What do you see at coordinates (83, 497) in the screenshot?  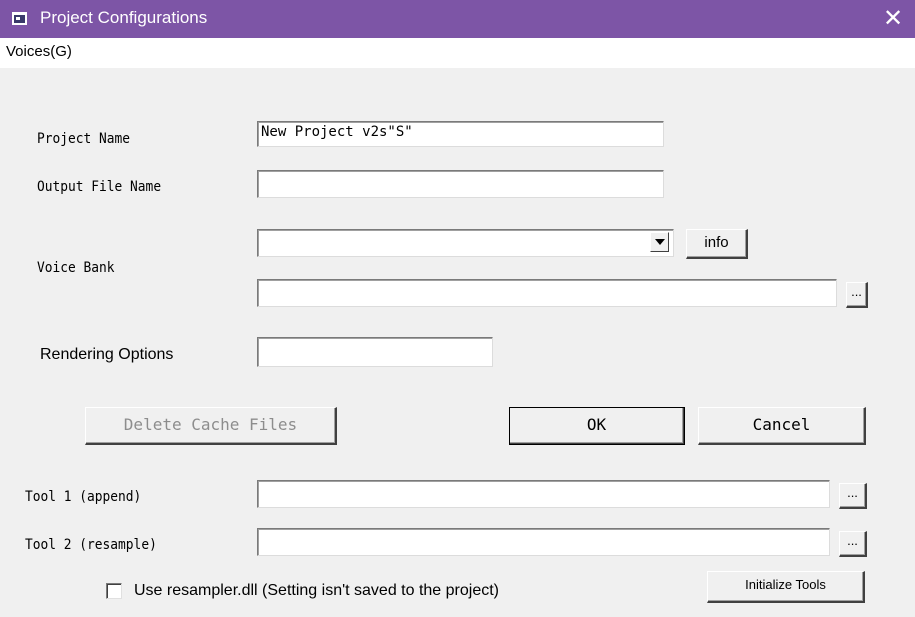 I see `tool1-label: Tool 1 (append)` at bounding box center [83, 497].